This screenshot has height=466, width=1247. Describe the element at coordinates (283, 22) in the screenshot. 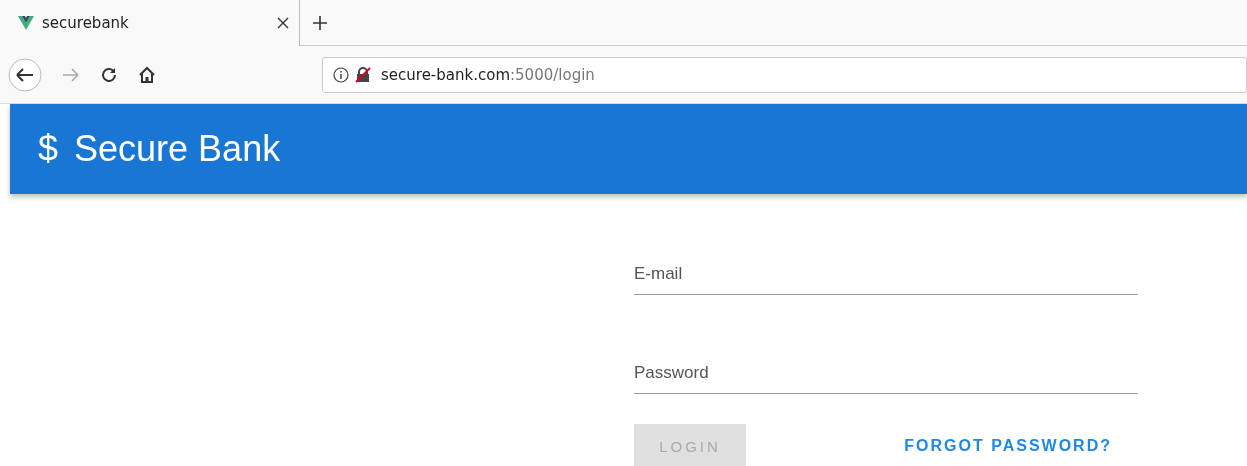

I see `close-icon` at that location.